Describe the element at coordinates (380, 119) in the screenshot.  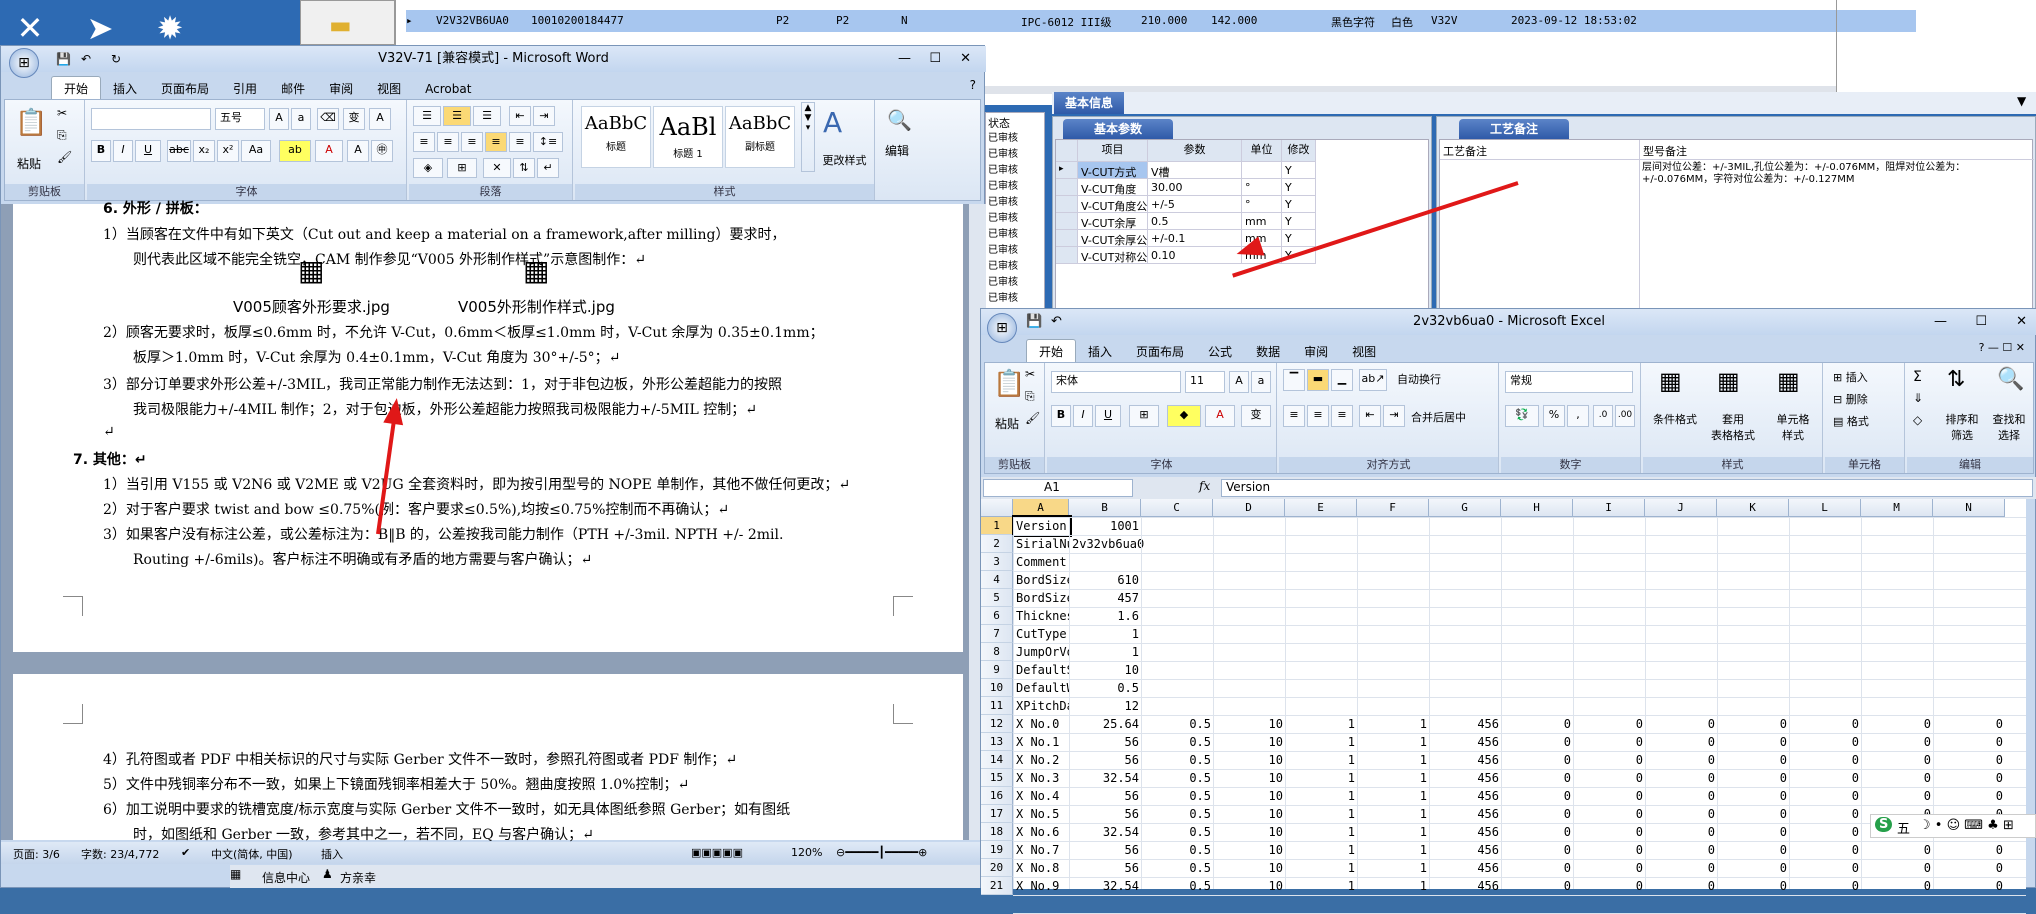
I see `char-border-icon: A` at that location.